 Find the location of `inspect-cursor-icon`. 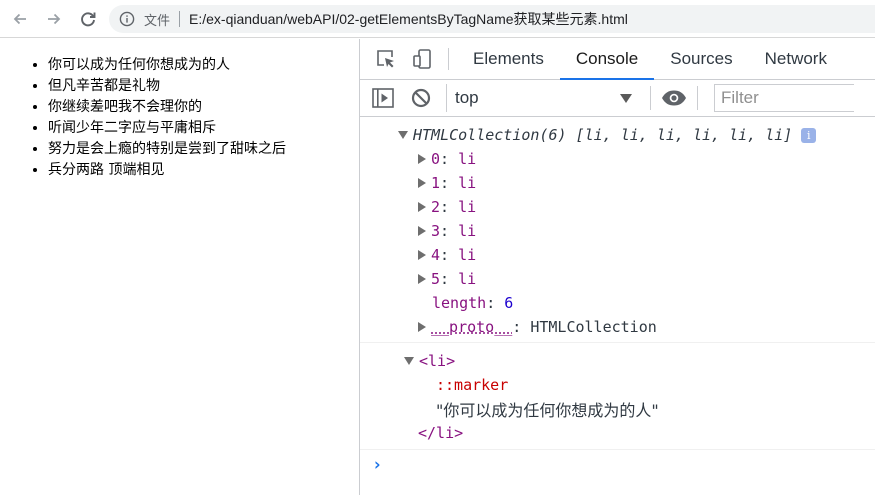

inspect-cursor-icon is located at coordinates (385, 59).